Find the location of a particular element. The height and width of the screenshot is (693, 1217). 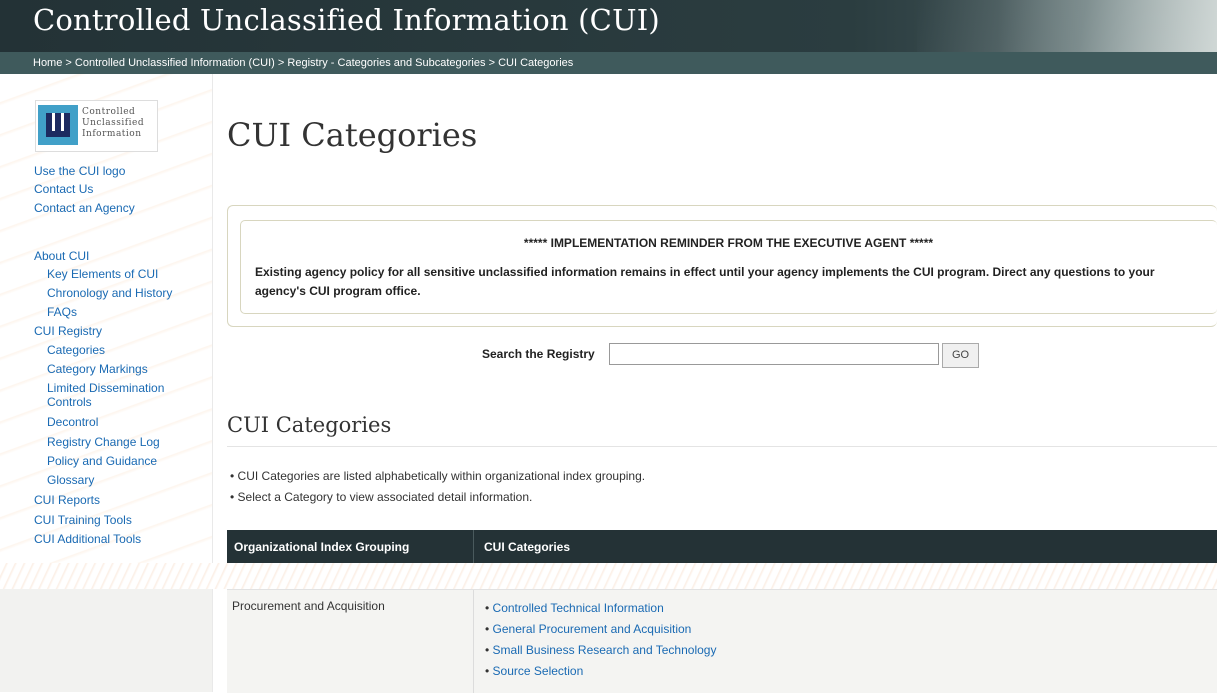

sidebar-link-use-logo: Use the CUI logo is located at coordinates (79, 171).